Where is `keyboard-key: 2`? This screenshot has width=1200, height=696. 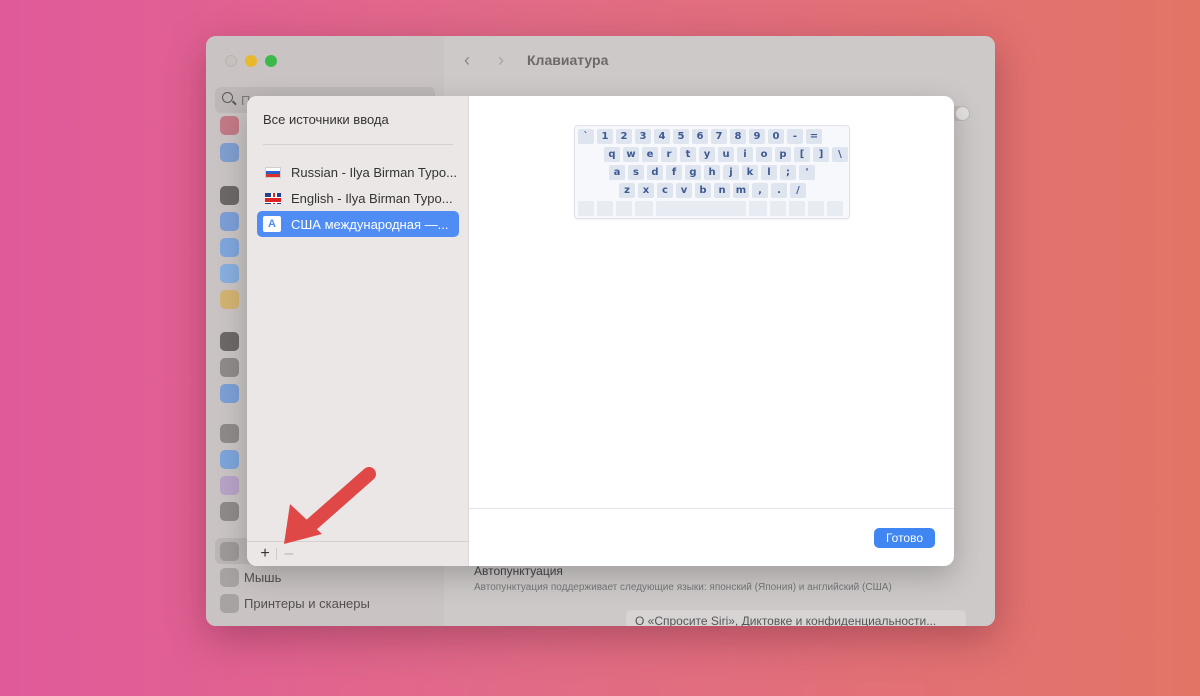 keyboard-key: 2 is located at coordinates (624, 136).